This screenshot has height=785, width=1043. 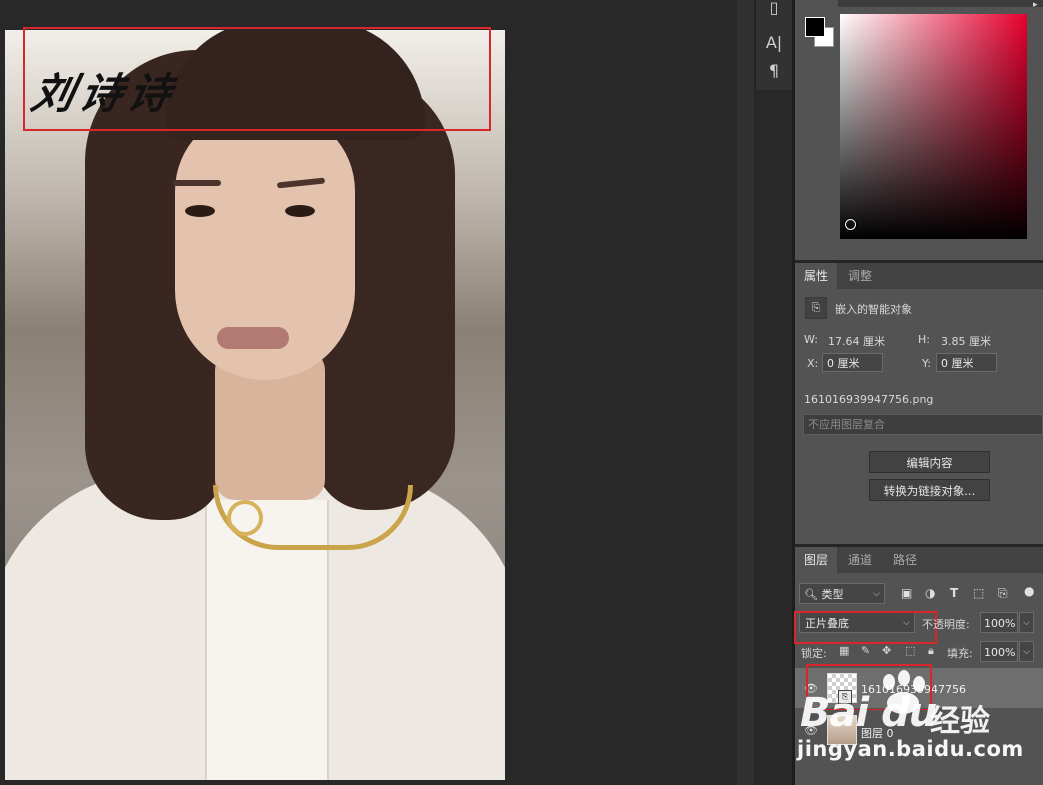 I want to click on lock-transparent-icon: ▦, so click(x=844, y=650).